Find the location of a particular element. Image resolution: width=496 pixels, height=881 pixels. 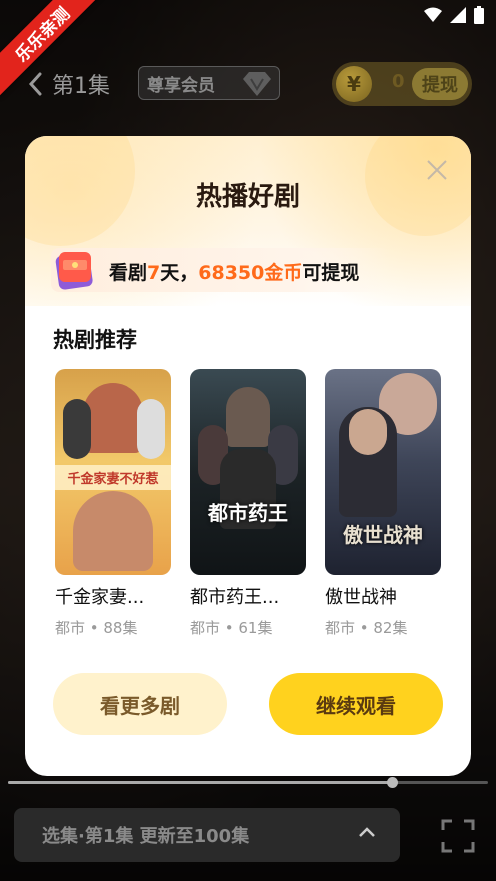

continue-watching-button: 继续观看 is located at coordinates (356, 704).